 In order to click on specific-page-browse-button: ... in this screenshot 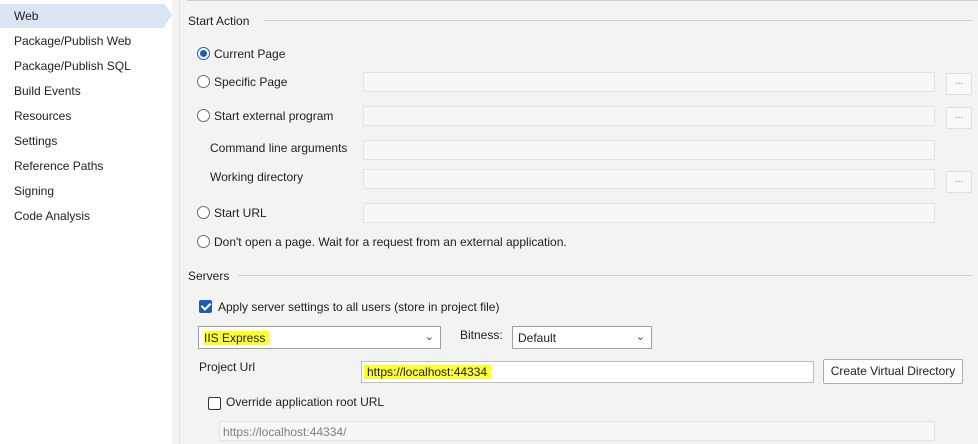, I will do `click(959, 84)`.